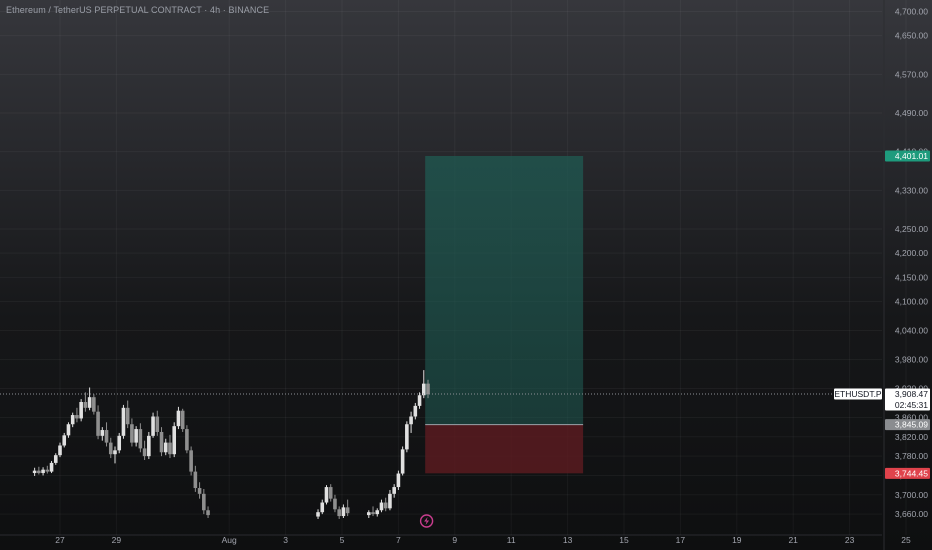 The width and height of the screenshot is (932, 550). I want to click on last-price-tag: 3,908.4702:45:31, so click(907, 399).